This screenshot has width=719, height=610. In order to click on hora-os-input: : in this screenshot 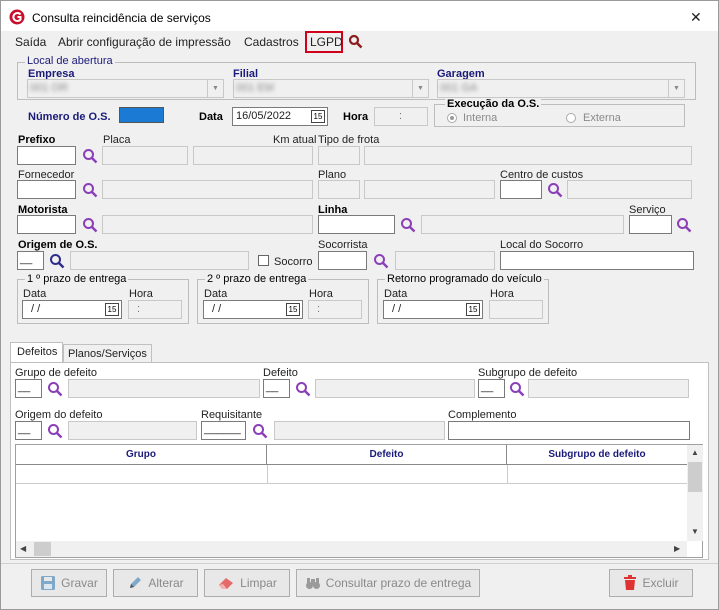, I will do `click(401, 116)`.